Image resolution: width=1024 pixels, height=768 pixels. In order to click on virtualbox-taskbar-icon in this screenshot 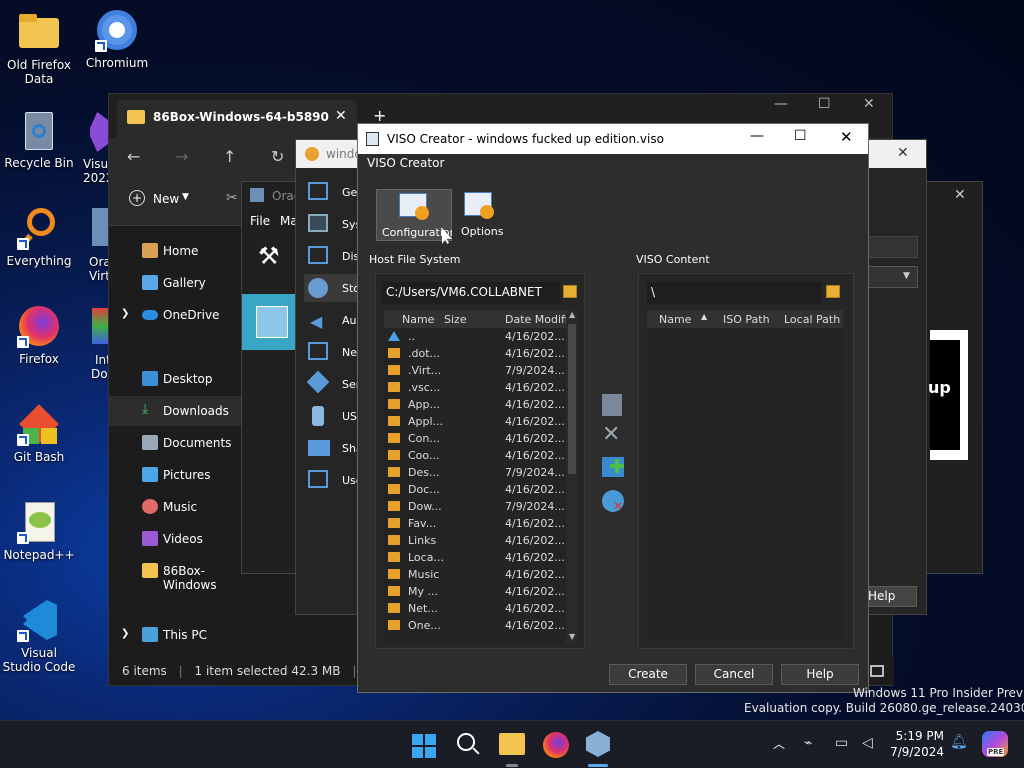, I will do `click(598, 744)`.